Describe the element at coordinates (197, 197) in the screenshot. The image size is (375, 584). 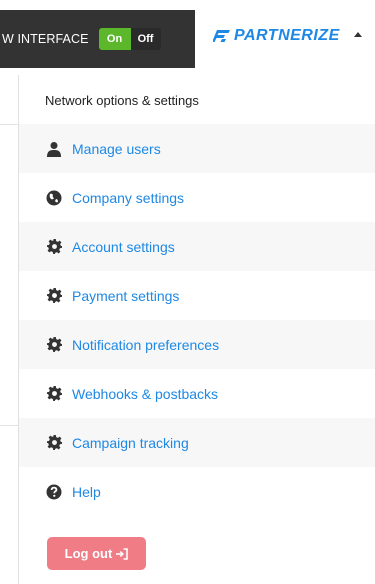
I see `menu-item-company-settings: Company settings` at that location.